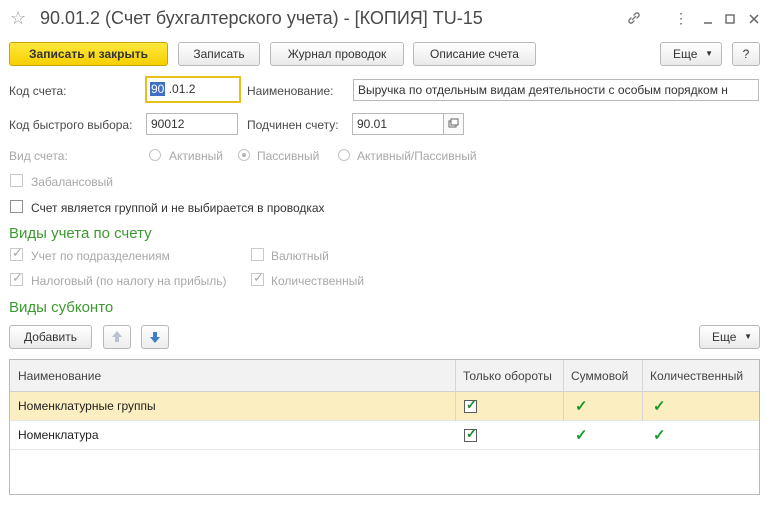  I want to click on move-up-button, so click(117, 337).